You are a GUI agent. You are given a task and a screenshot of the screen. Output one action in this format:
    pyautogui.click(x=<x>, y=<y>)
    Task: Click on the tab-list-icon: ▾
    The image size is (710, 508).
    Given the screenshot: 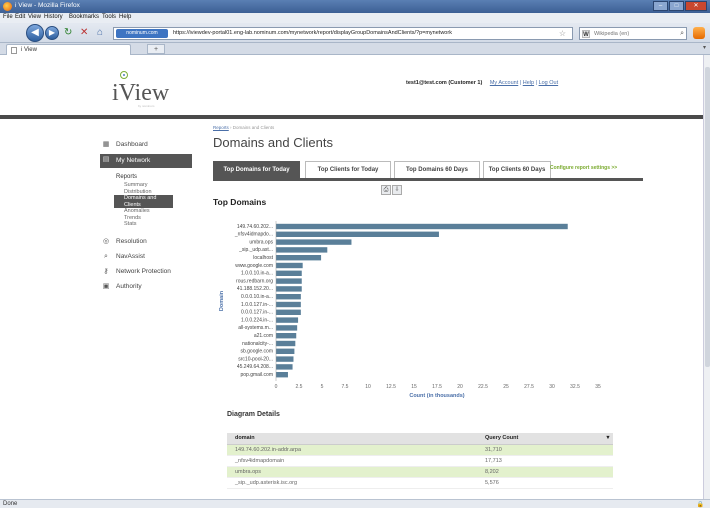 What is the action you would take?
    pyautogui.click(x=704, y=47)
    